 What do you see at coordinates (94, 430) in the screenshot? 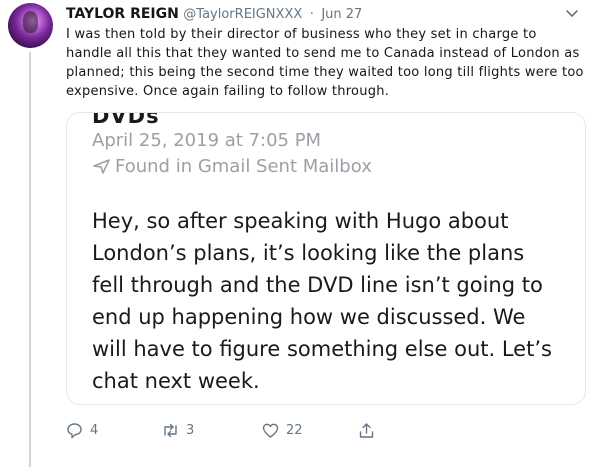
I see `reply-count: 4` at bounding box center [94, 430].